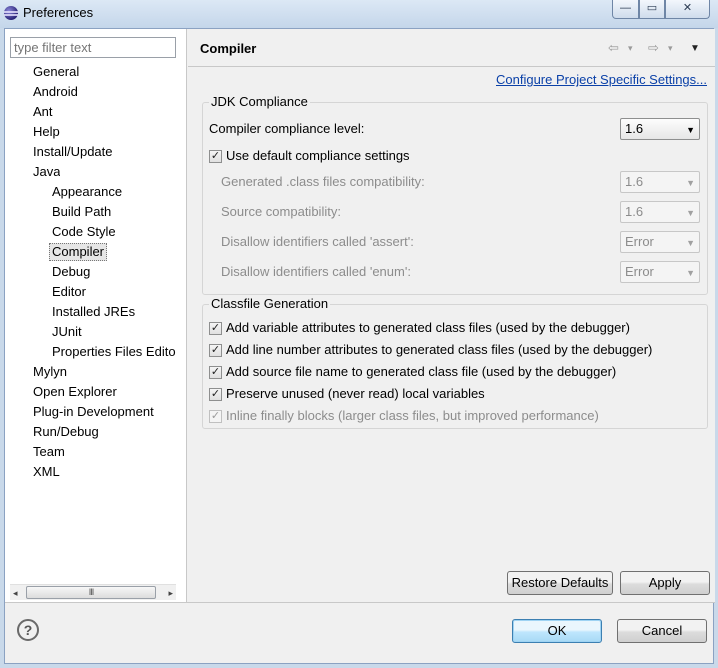 Image resolution: width=718 pixels, height=668 pixels. I want to click on disallow-enum-select: Error ▼, so click(660, 272).